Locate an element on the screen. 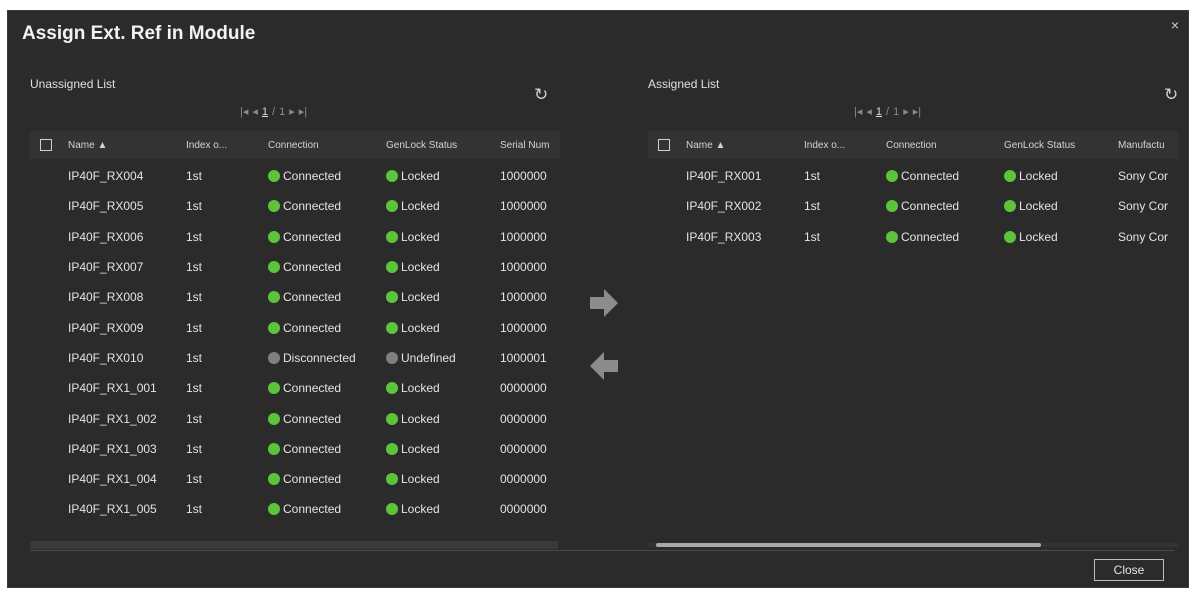 This screenshot has width=1196, height=590. cell-name: IP40F_RX009 is located at coordinates (106, 327).